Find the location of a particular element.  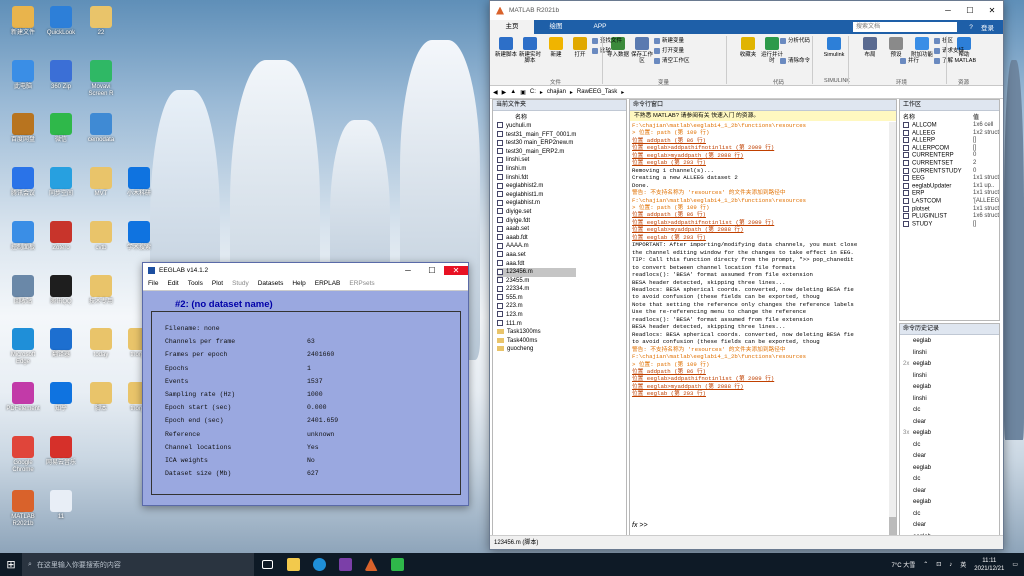

desktop-icon: 脚本 is located at coordinates (101, 397).